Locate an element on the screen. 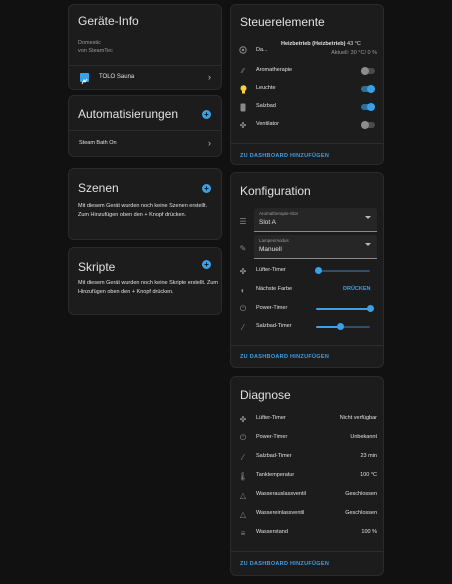 This screenshot has width=452, height=584. toggle-row-ventilator: ✤ Ventilator is located at coordinates (307, 125).